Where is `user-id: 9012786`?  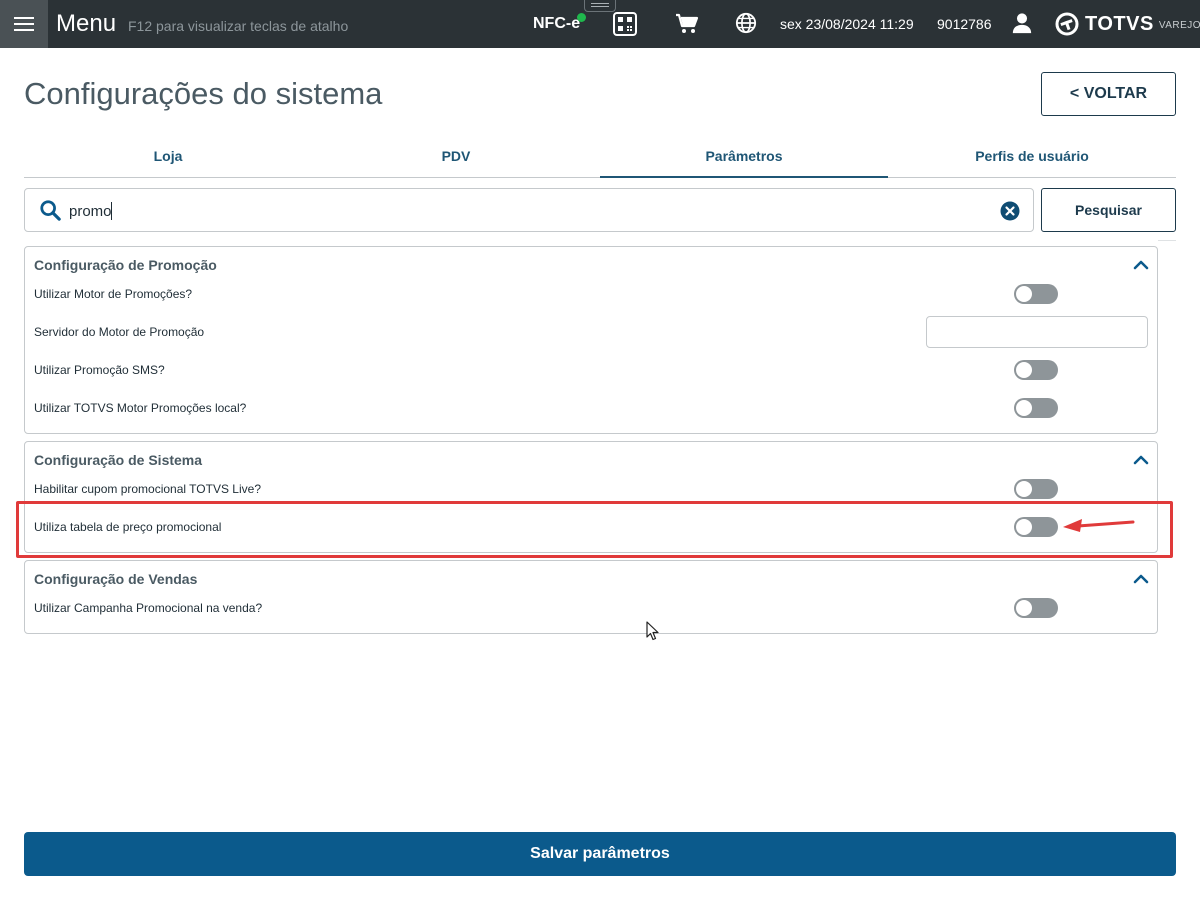
user-id: 9012786 is located at coordinates (964, 24).